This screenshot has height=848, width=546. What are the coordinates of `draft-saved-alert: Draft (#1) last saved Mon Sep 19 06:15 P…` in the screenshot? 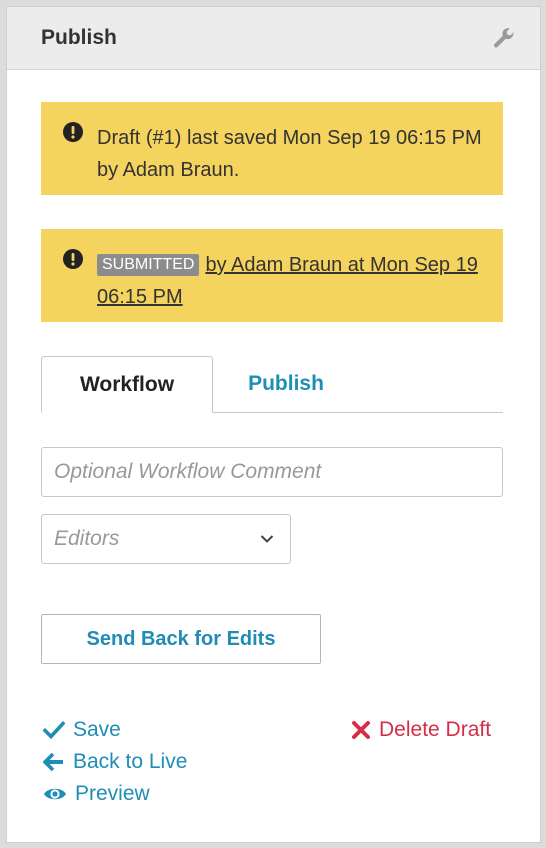 It's located at (272, 148).